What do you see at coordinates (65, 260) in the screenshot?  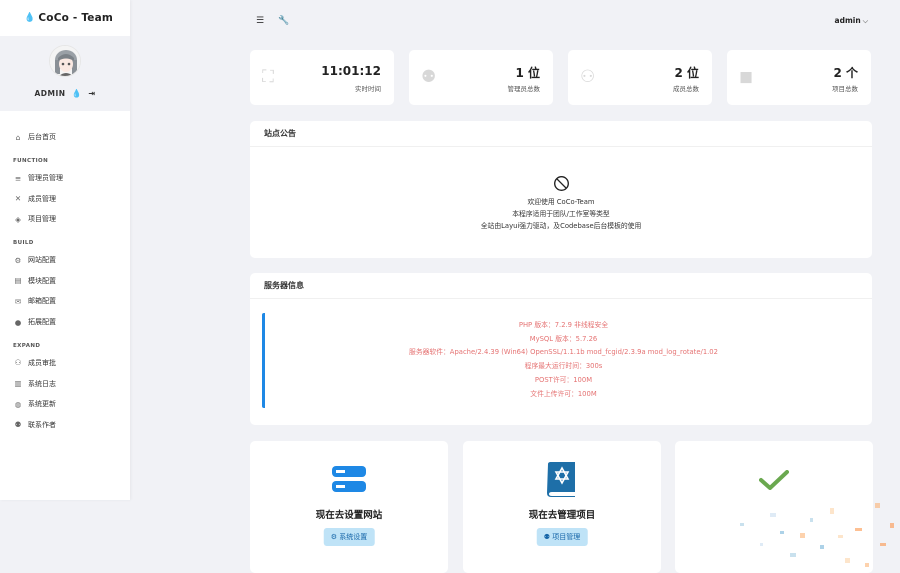 I see `sidebar-item-site-config: ⚙ 网站配置` at bounding box center [65, 260].